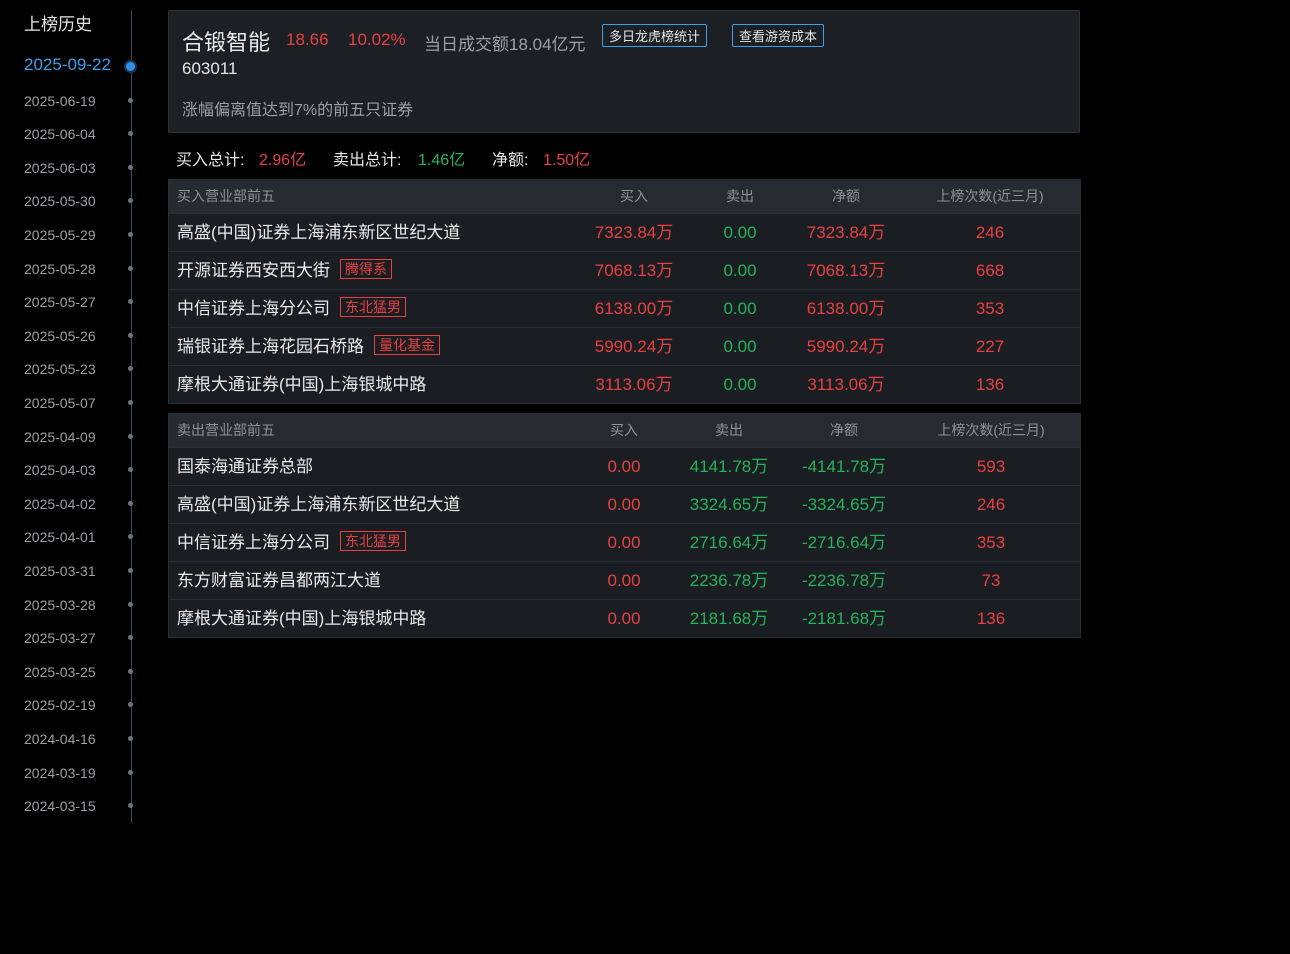  Describe the element at coordinates (80, 437) in the screenshot. I see `history-date-item: 2025-04-09` at that location.